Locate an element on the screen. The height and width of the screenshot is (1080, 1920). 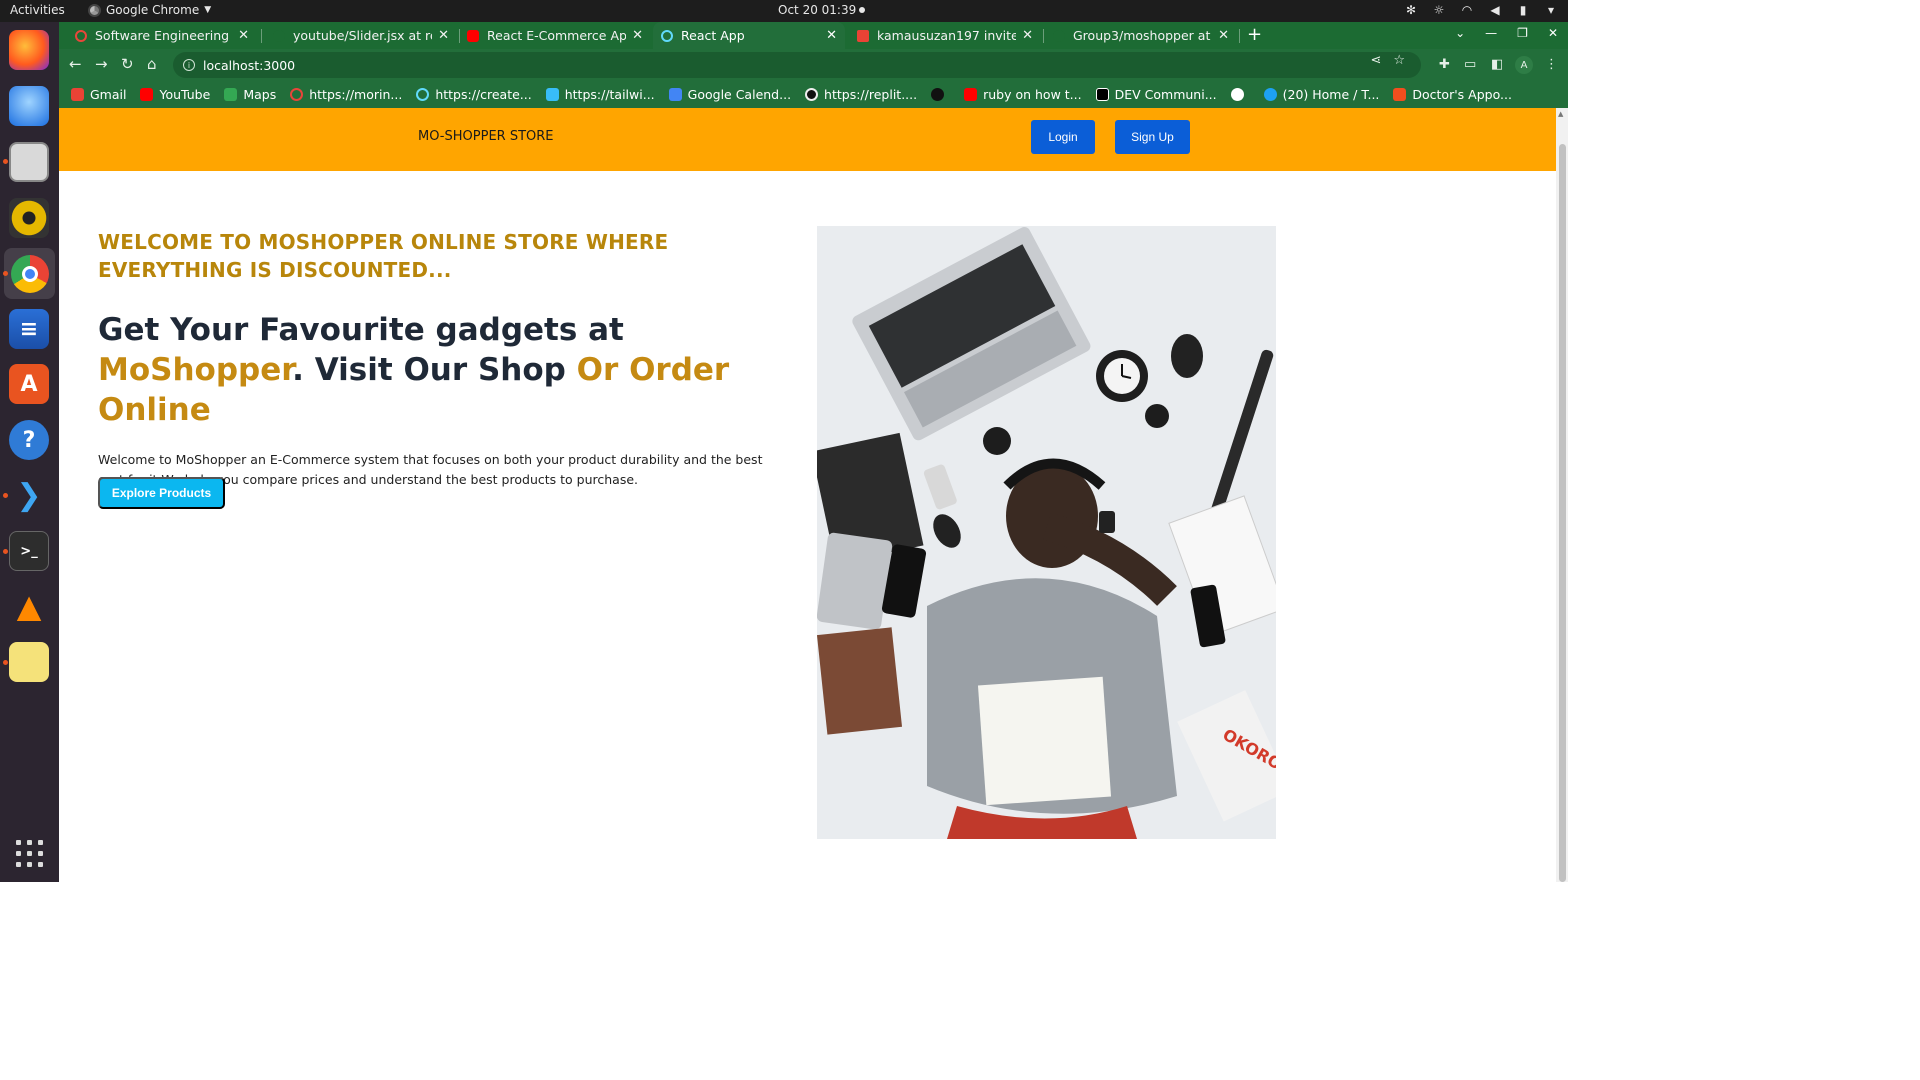
cast-icon: ▭ is located at coordinates (1470, 64).